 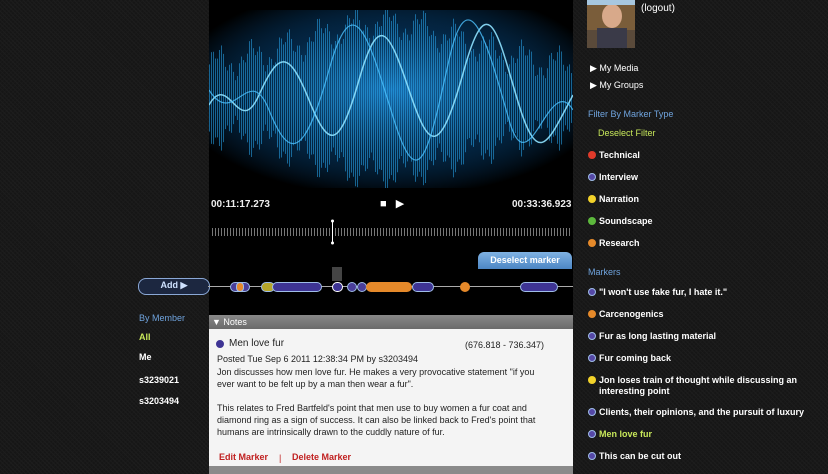 I want to click on logout-link: (logout), so click(x=658, y=8).